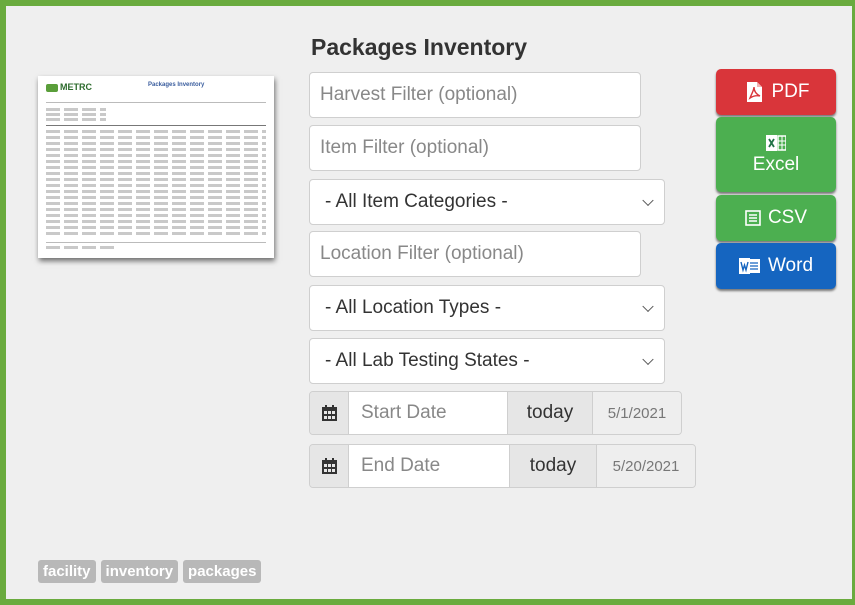 This screenshot has height=605, width=855. I want to click on word-label: Word, so click(790, 265).